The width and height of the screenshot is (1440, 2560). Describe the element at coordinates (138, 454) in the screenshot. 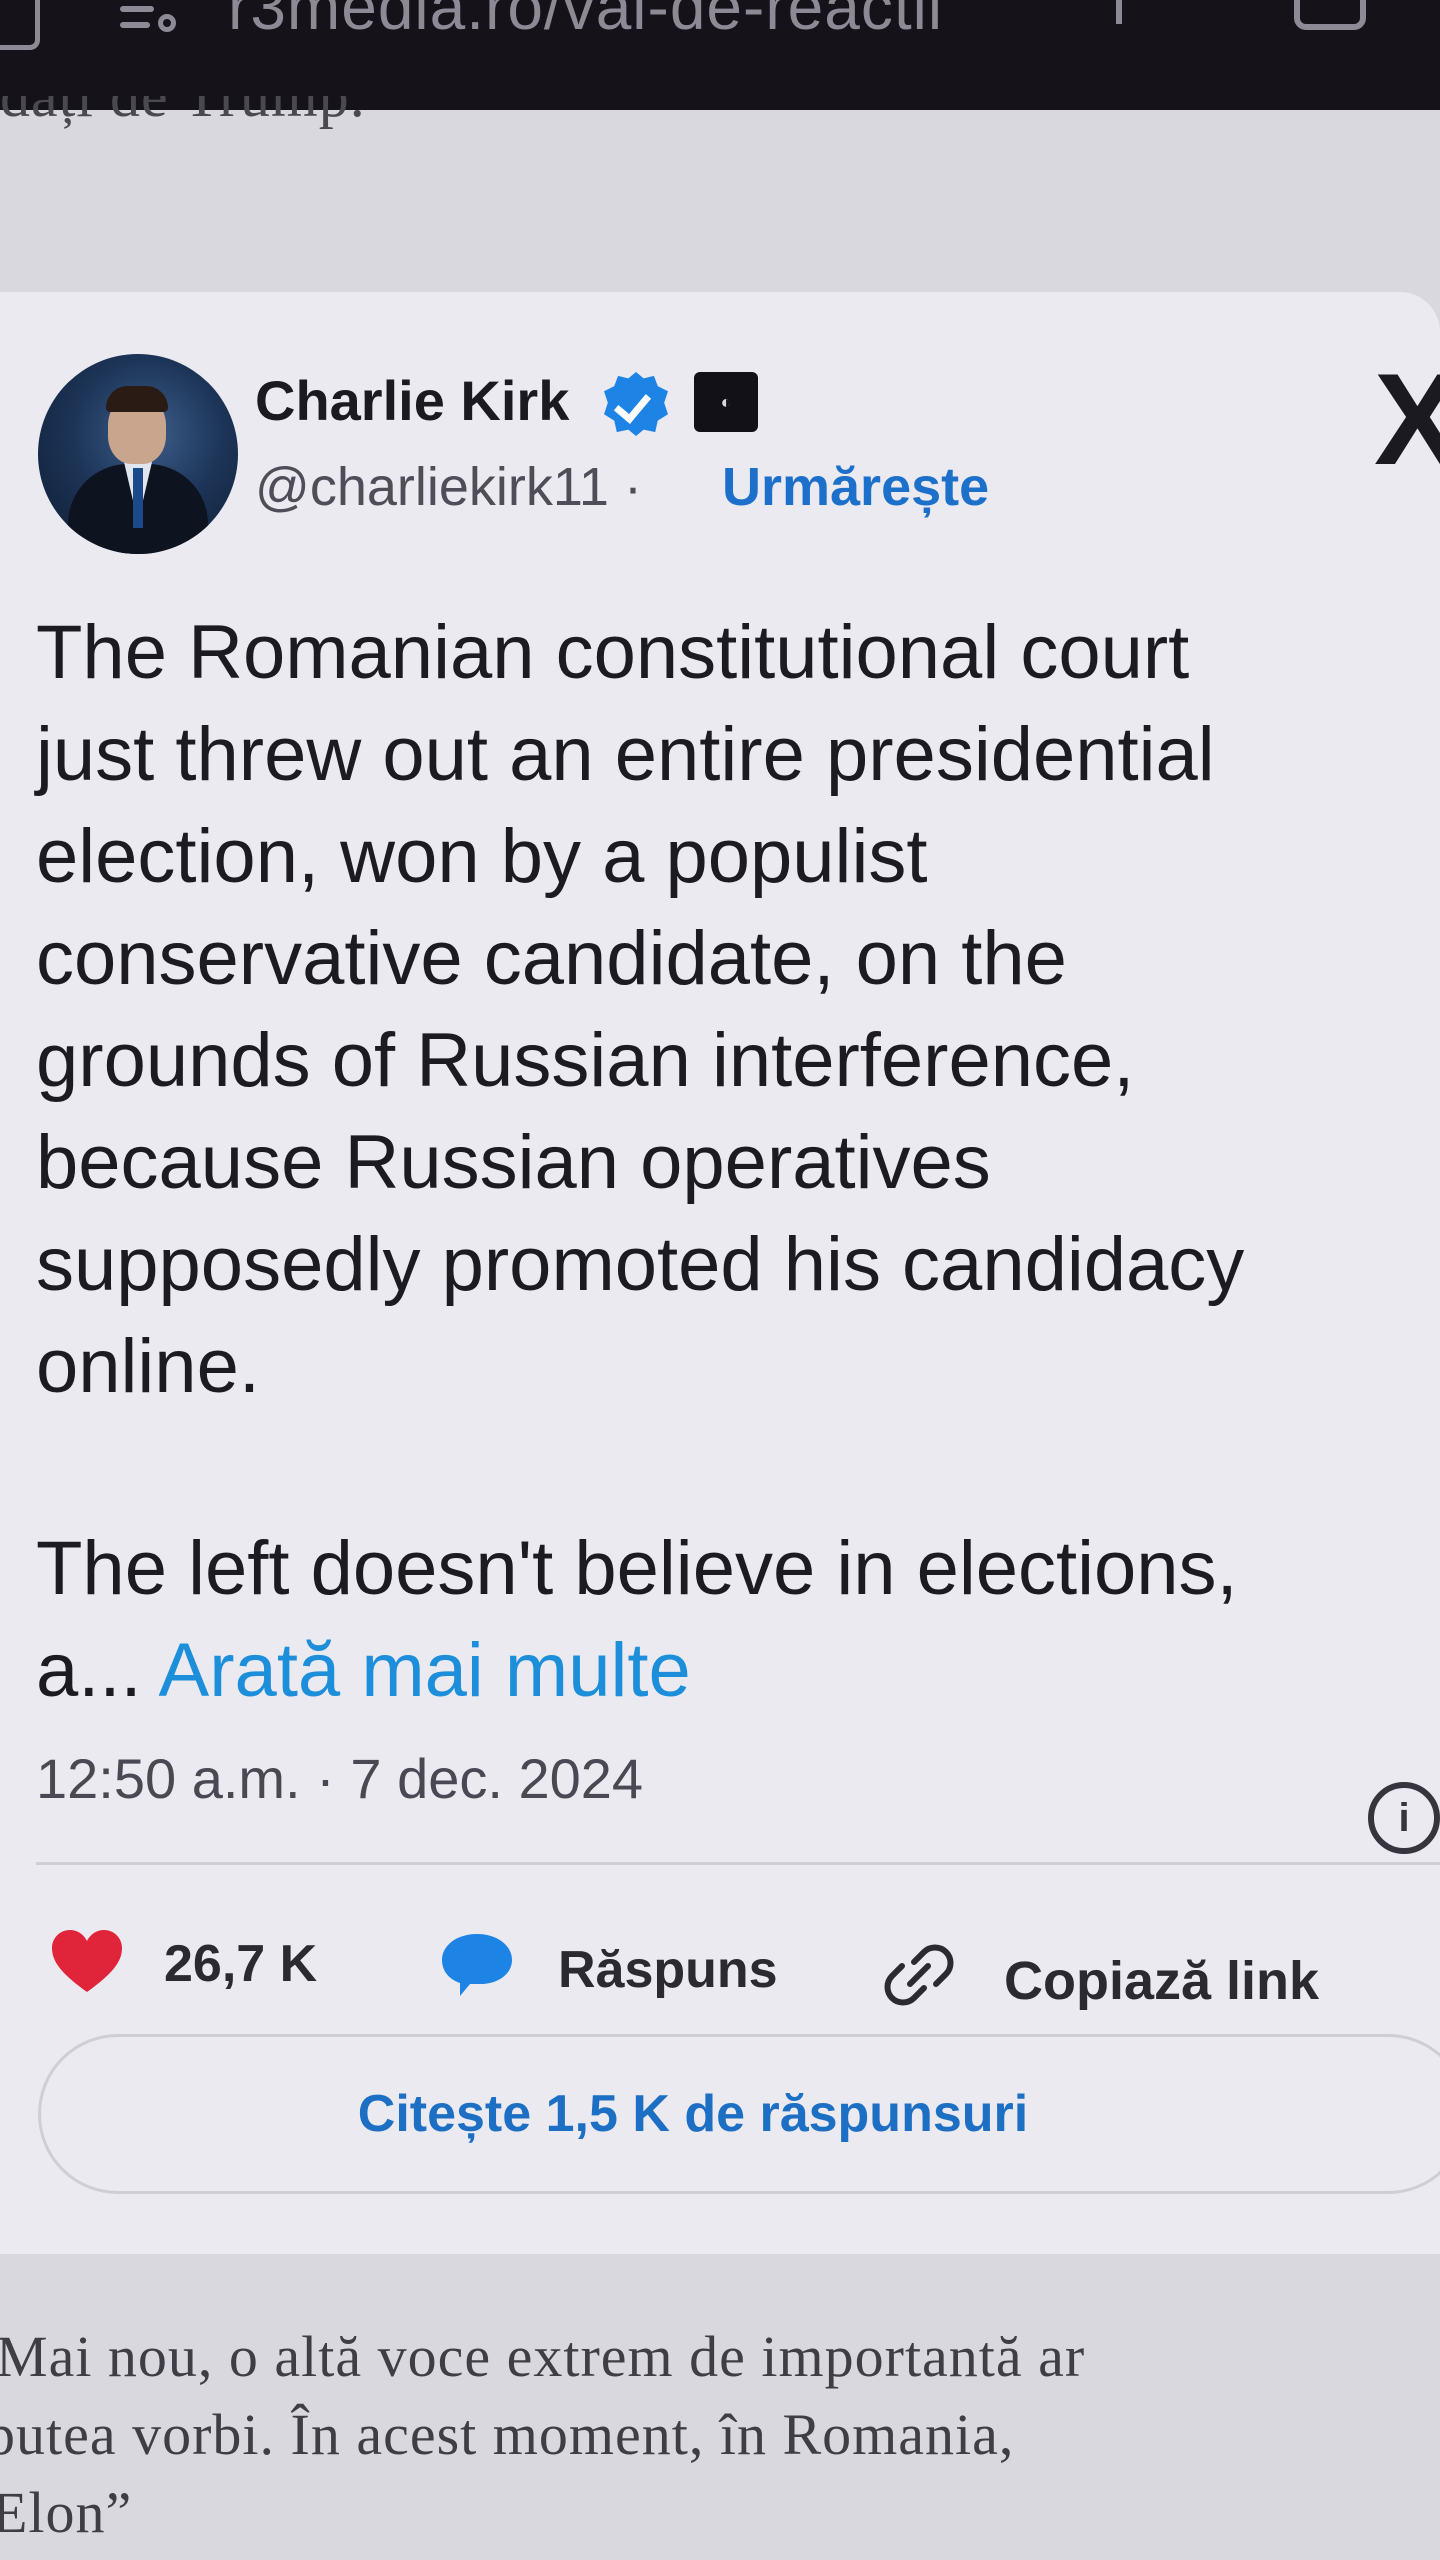

I see `avatar` at that location.